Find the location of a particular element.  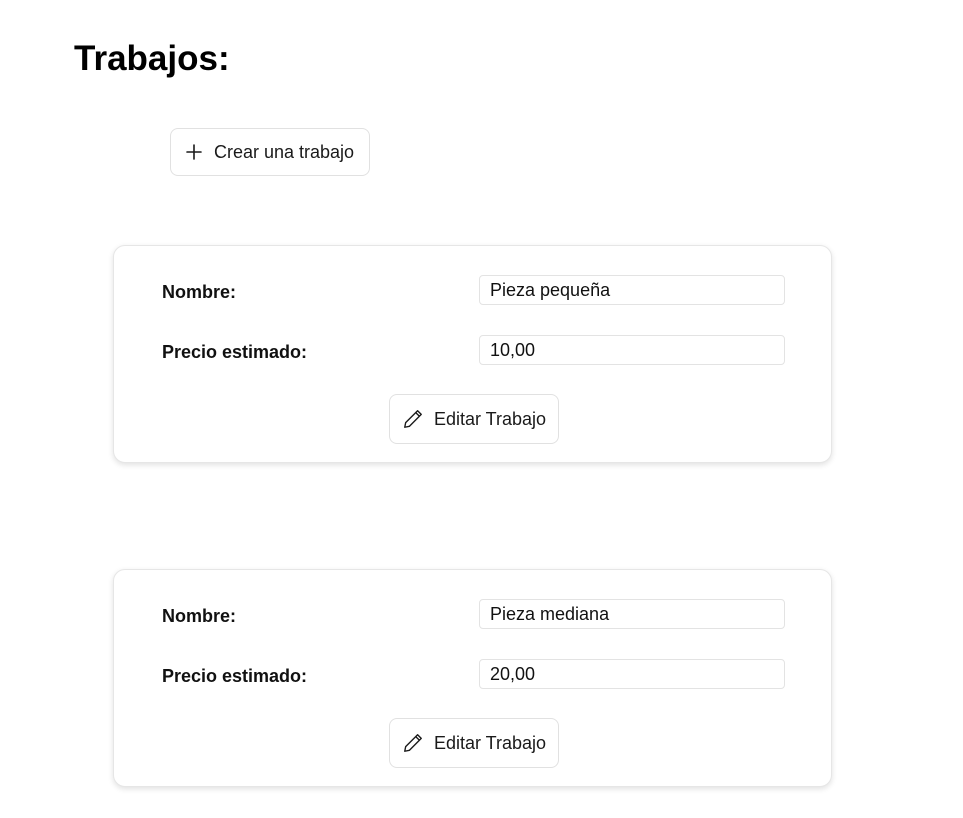

job-price-field: 10,00 is located at coordinates (632, 350).